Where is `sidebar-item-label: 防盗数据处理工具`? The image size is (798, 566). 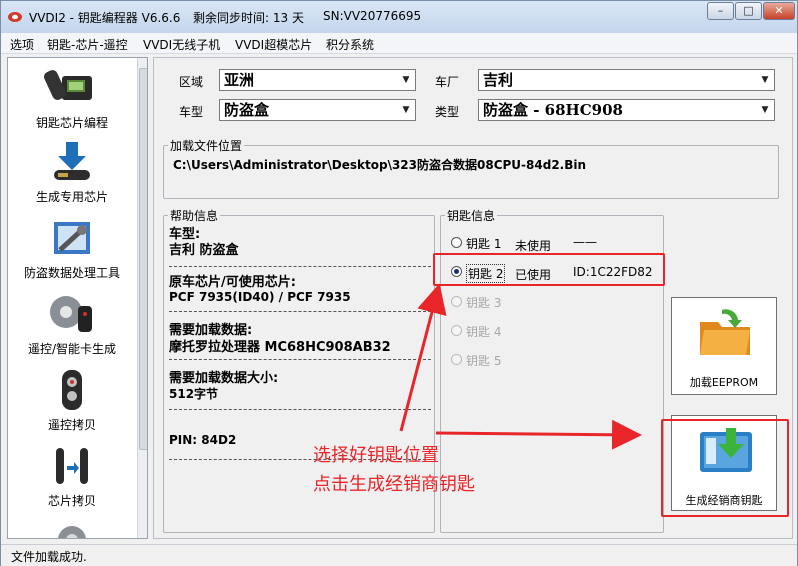
sidebar-item-label: 防盗数据处理工具 is located at coordinates (71, 273).